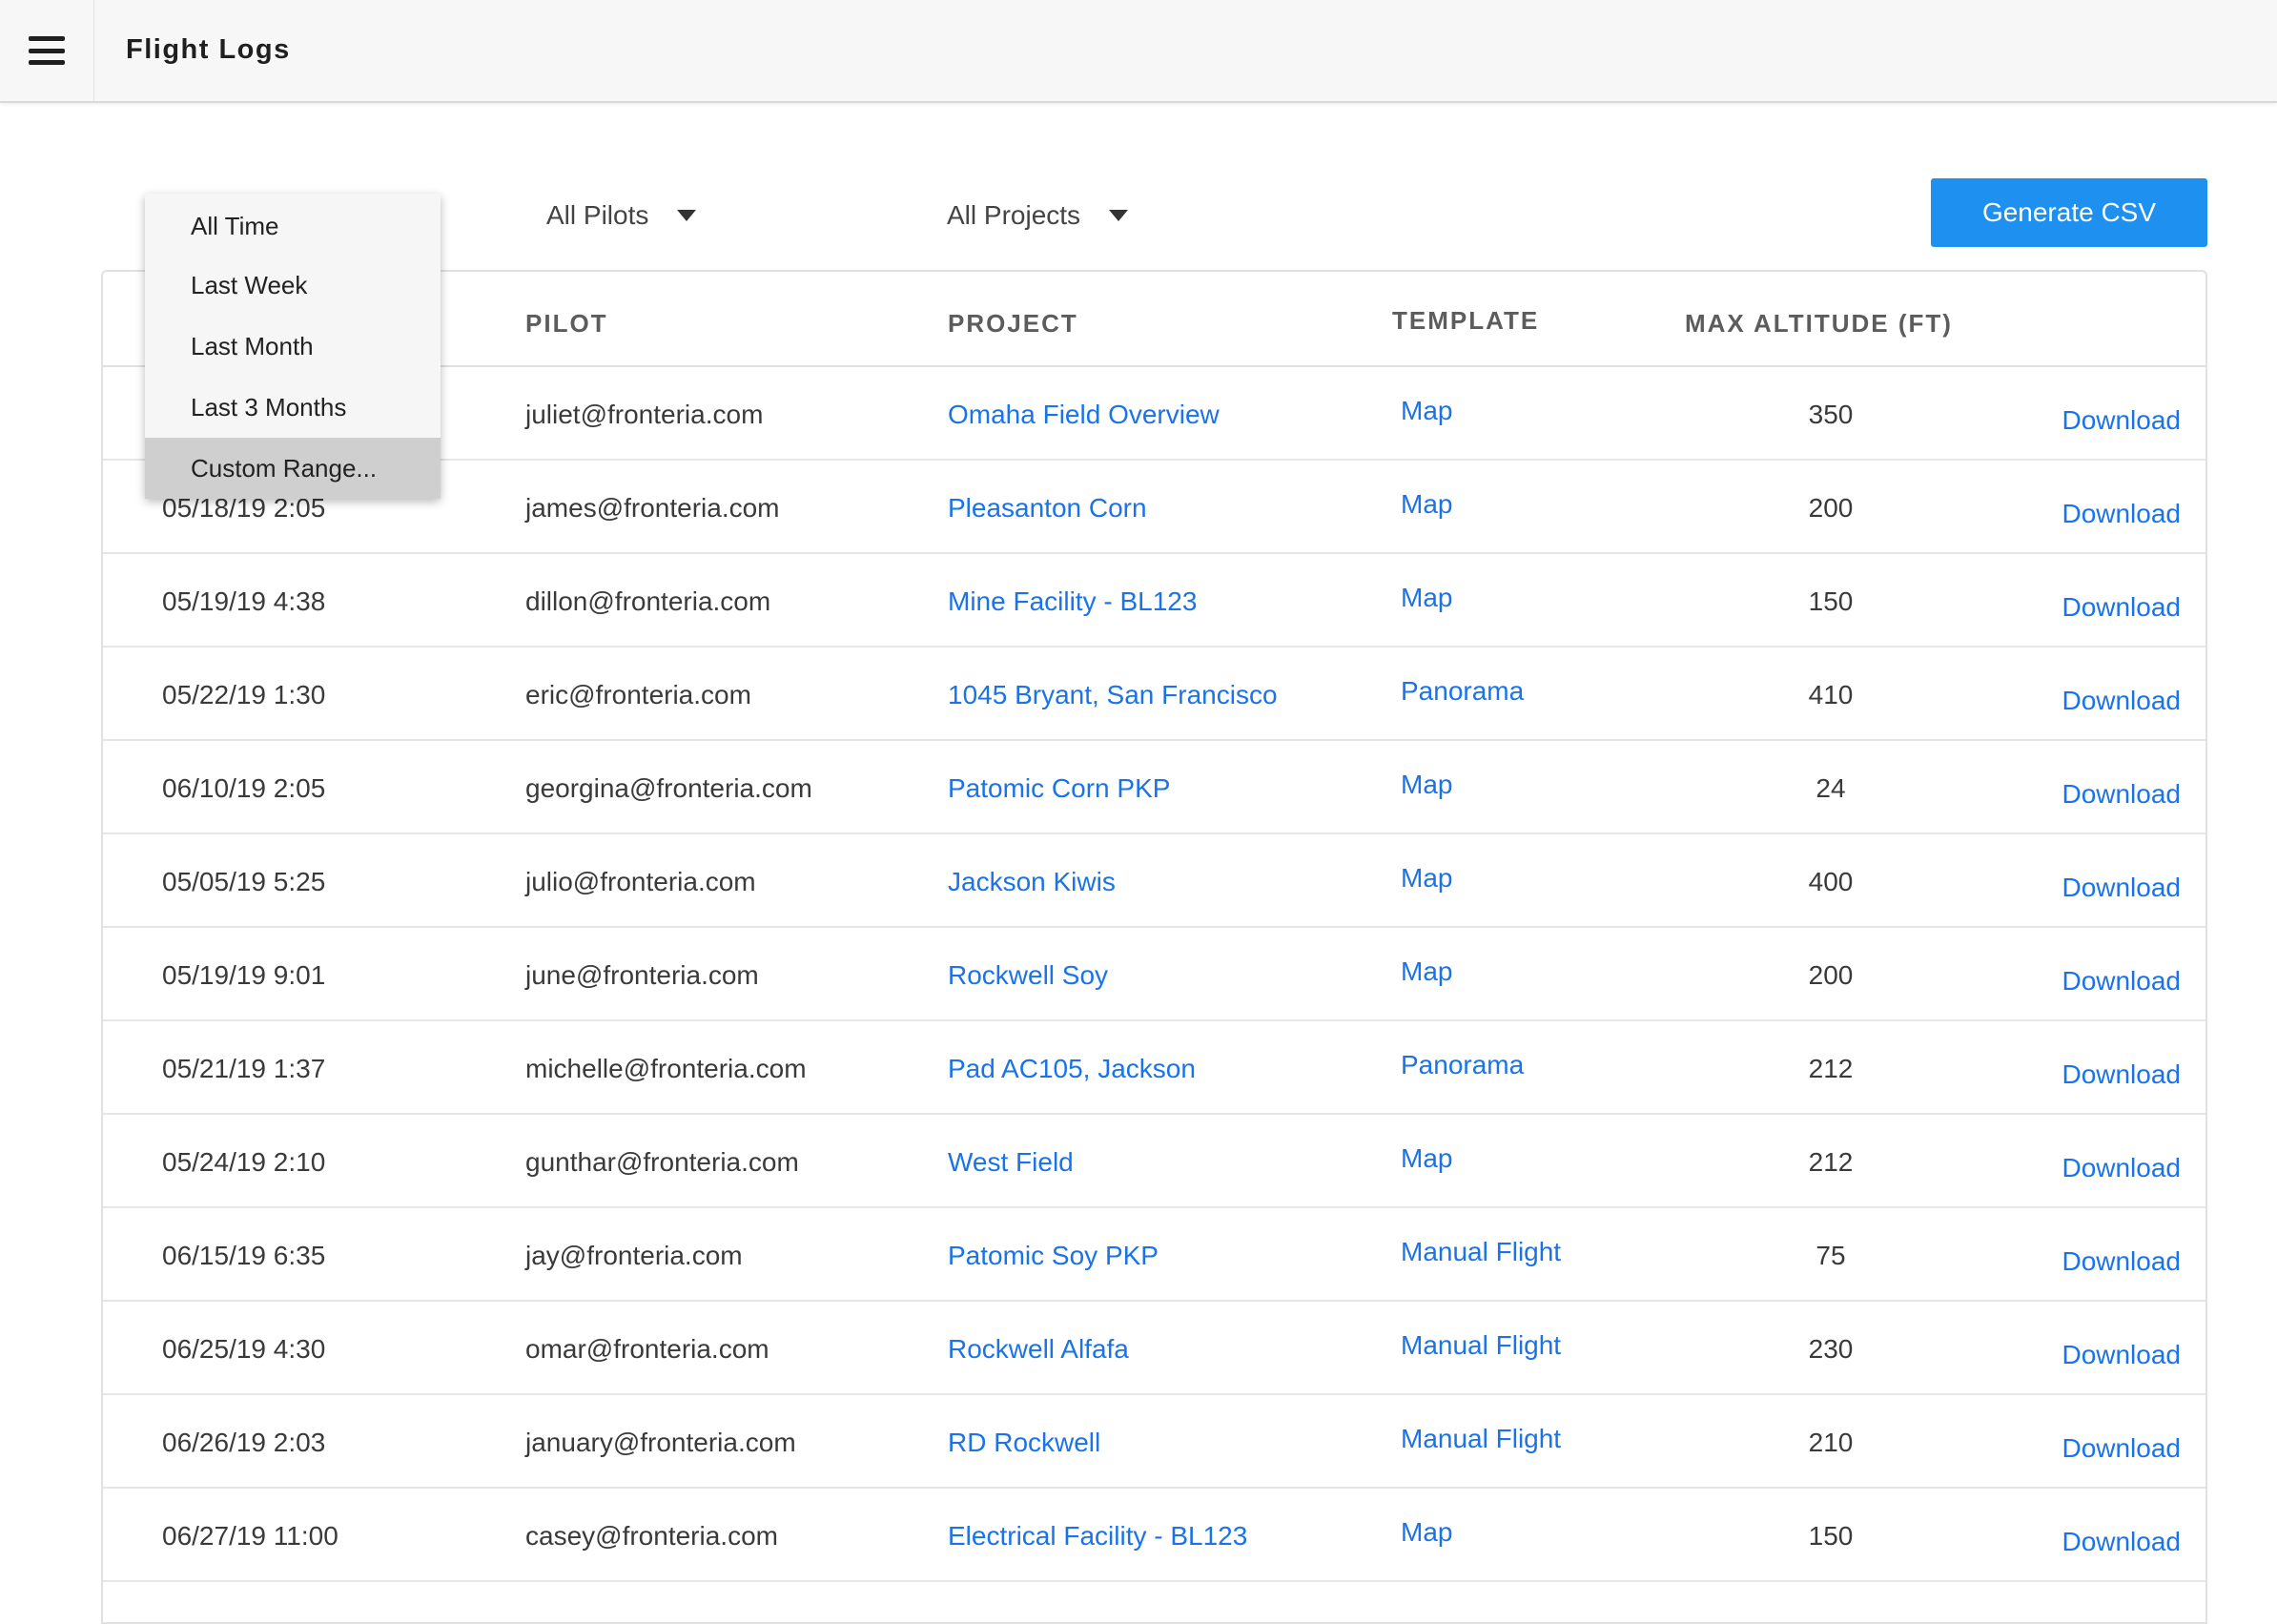 The image size is (2277, 1624). I want to click on pilot-email: eric@fronteria.com, so click(638, 694).